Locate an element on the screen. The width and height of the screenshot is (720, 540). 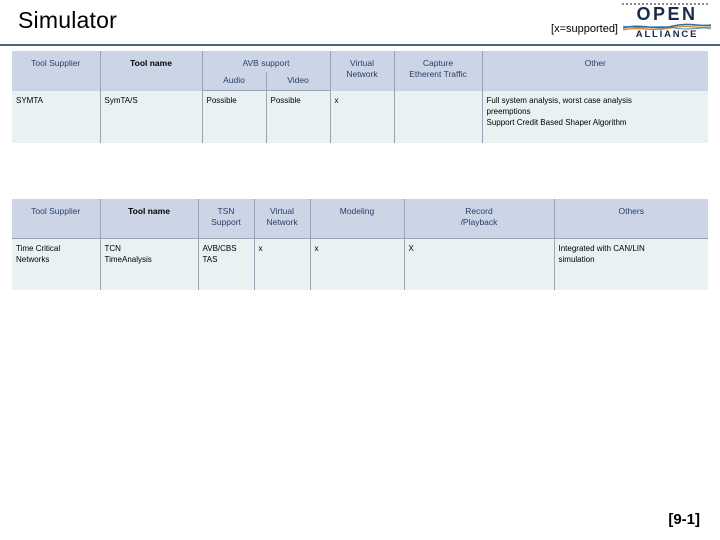
logo-open-text: OPEN is located at coordinates (667, 14).